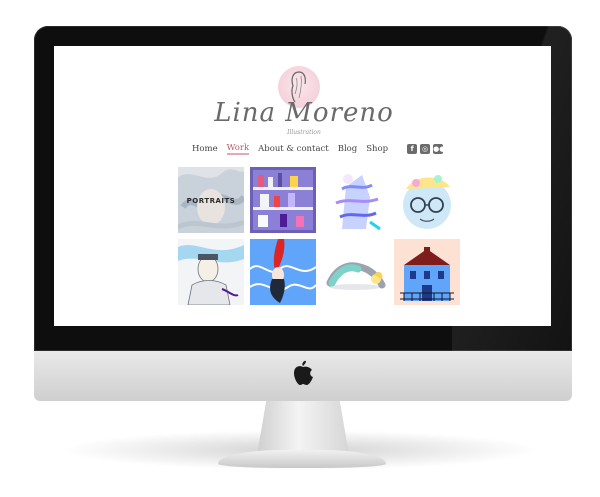 This screenshot has width=600, height=497. Describe the element at coordinates (283, 272) in the screenshot. I see `gallery-tile-hanging-hair` at that location.